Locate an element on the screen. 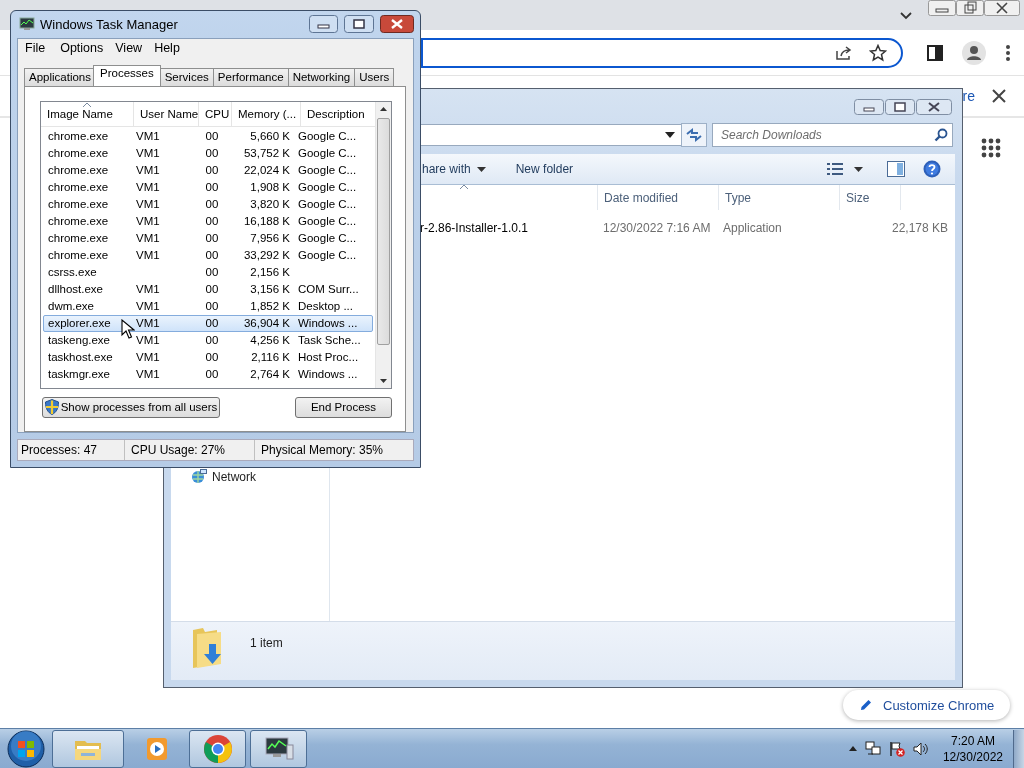  table-cell-text: 12/30/2022 7:16 AM is located at coordinates (657, 228).